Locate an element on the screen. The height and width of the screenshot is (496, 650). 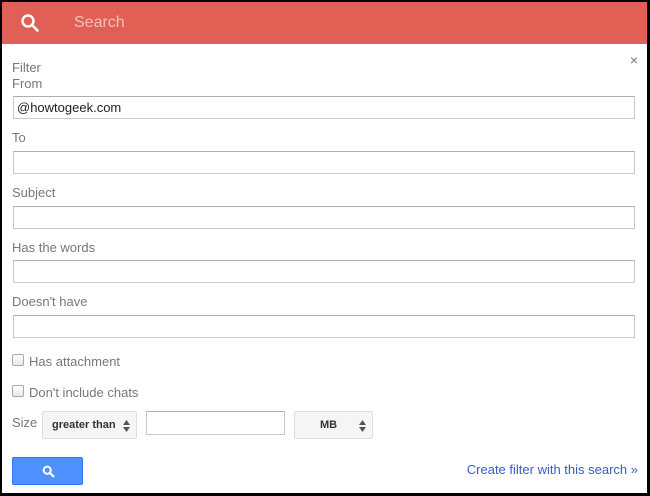
filter-title: Filter is located at coordinates (26, 67).